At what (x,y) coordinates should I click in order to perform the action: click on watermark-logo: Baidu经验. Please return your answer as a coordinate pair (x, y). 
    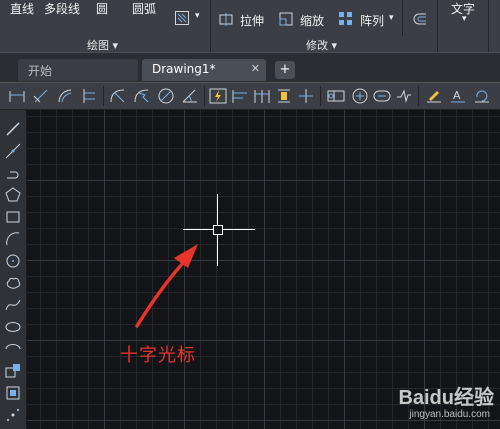
    Looking at the image, I should click on (446, 398).